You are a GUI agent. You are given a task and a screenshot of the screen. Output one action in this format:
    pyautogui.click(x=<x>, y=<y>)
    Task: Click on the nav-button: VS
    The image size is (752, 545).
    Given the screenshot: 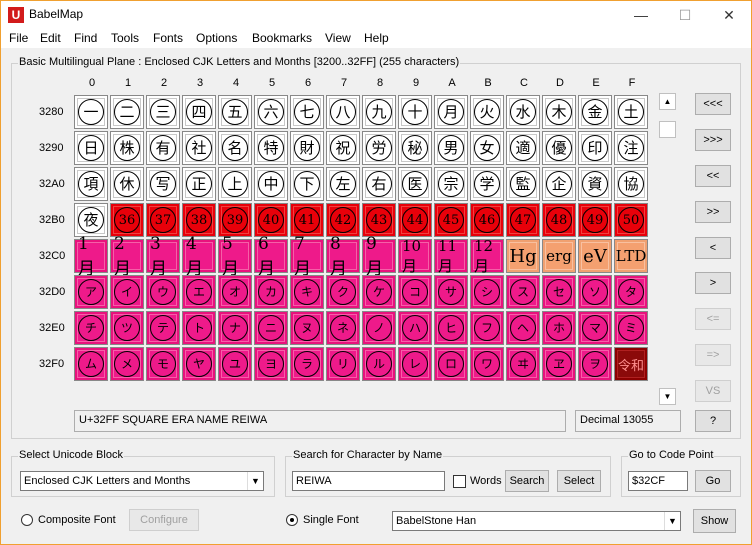 What is the action you would take?
    pyautogui.click(x=713, y=391)
    